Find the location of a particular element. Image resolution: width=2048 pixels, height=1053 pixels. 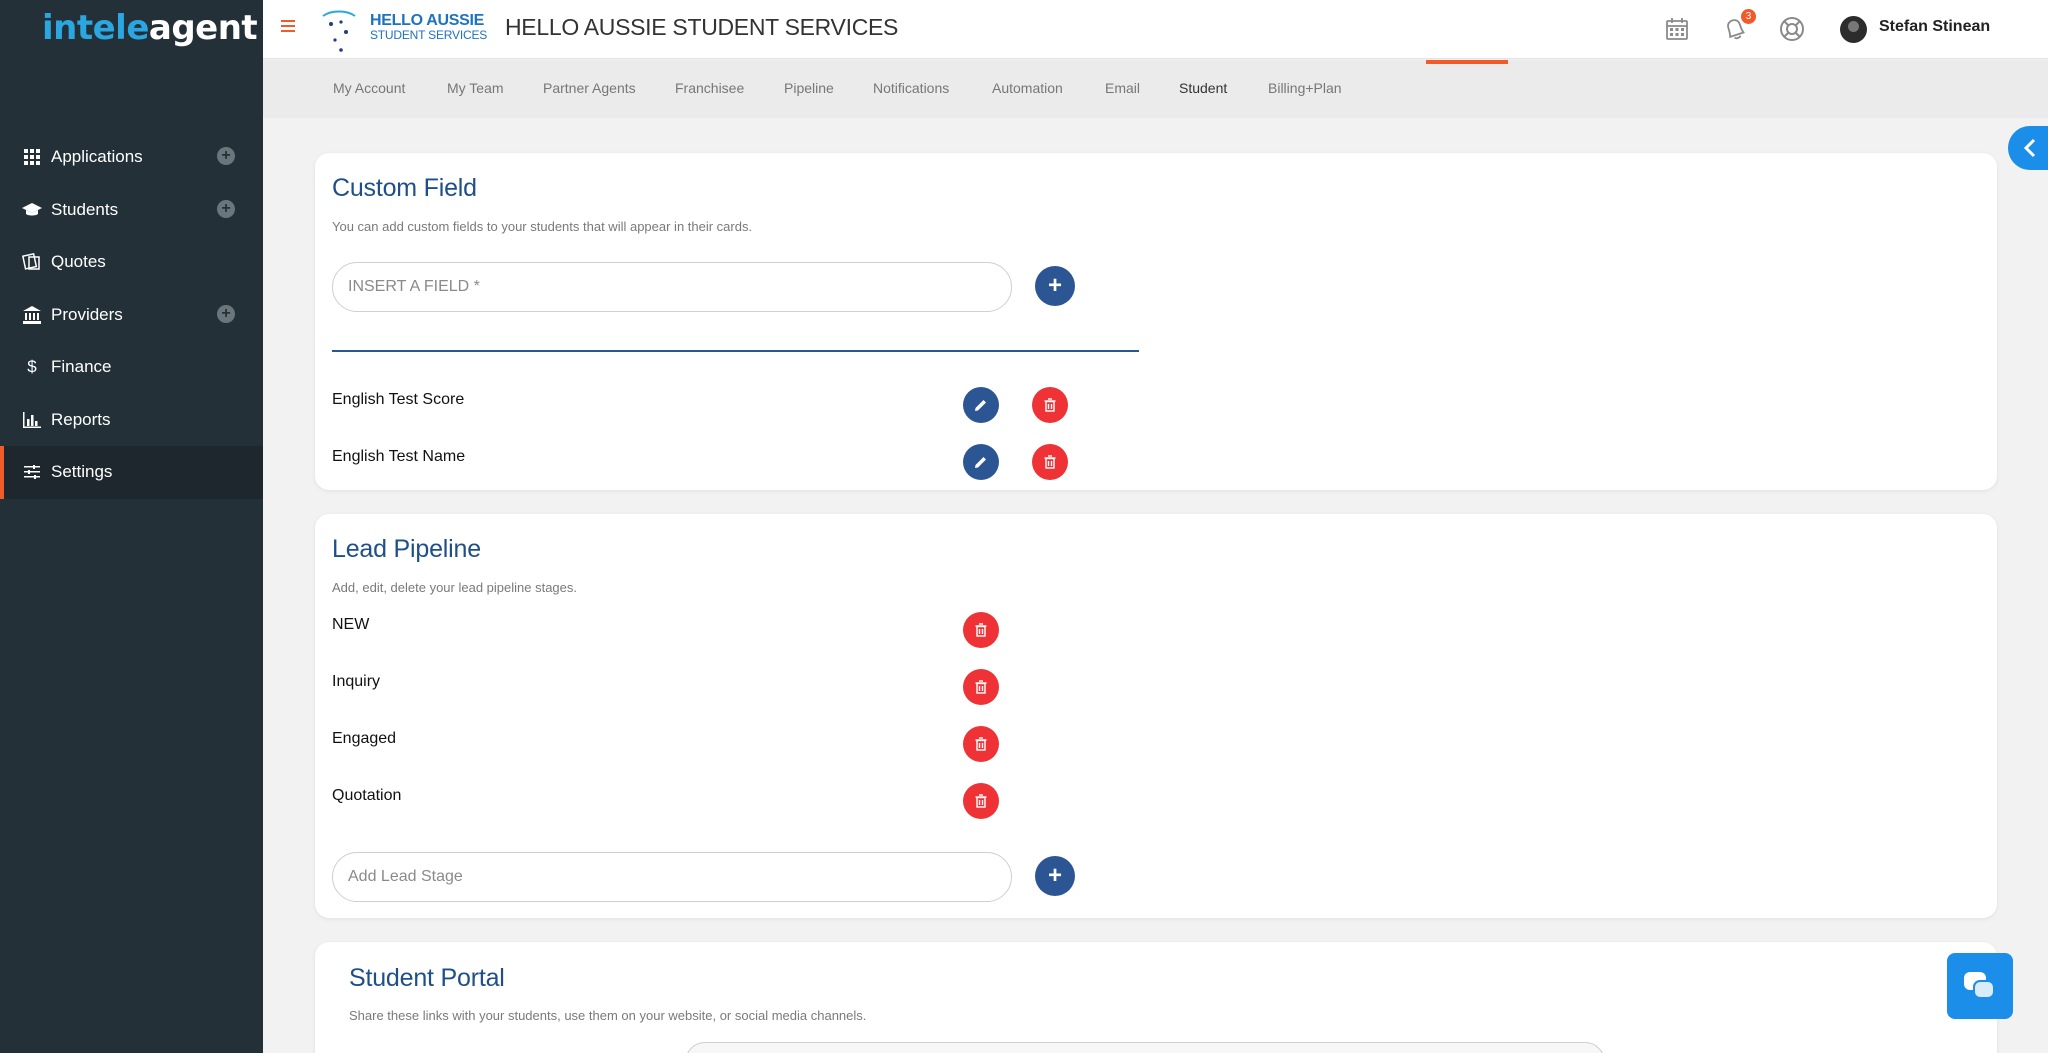

calendar-icon is located at coordinates (1677, 29).